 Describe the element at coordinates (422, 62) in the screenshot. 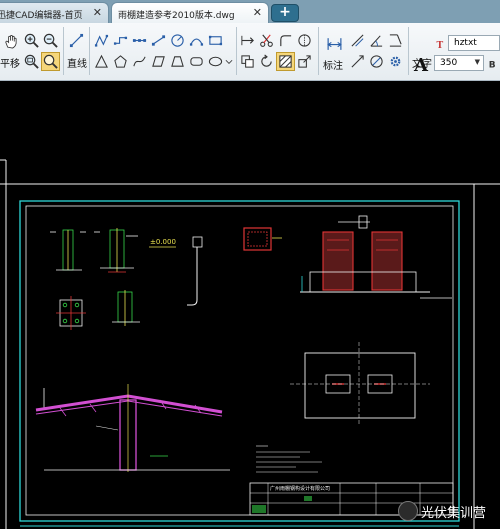

I see `text-label: 文字` at that location.